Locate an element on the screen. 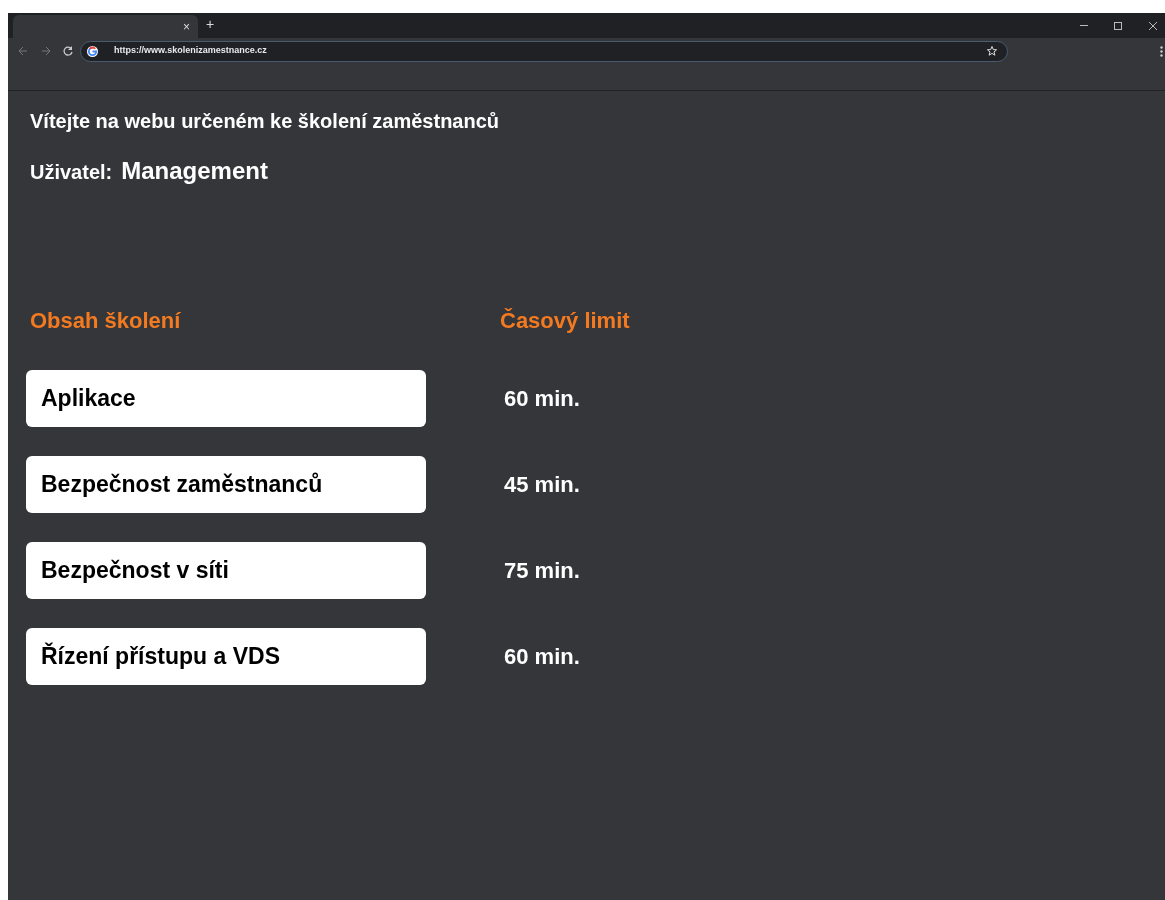  time-limit: 45 min. is located at coordinates (542, 485).